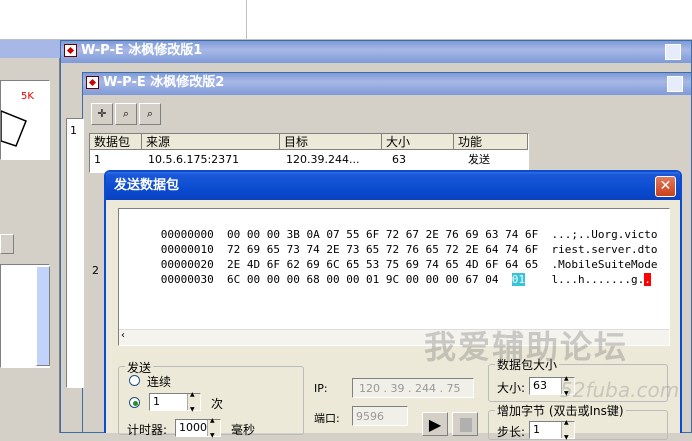 This screenshot has height=441, width=692. What do you see at coordinates (211, 142) in the screenshot?
I see `col-header-source: 来源` at bounding box center [211, 142].